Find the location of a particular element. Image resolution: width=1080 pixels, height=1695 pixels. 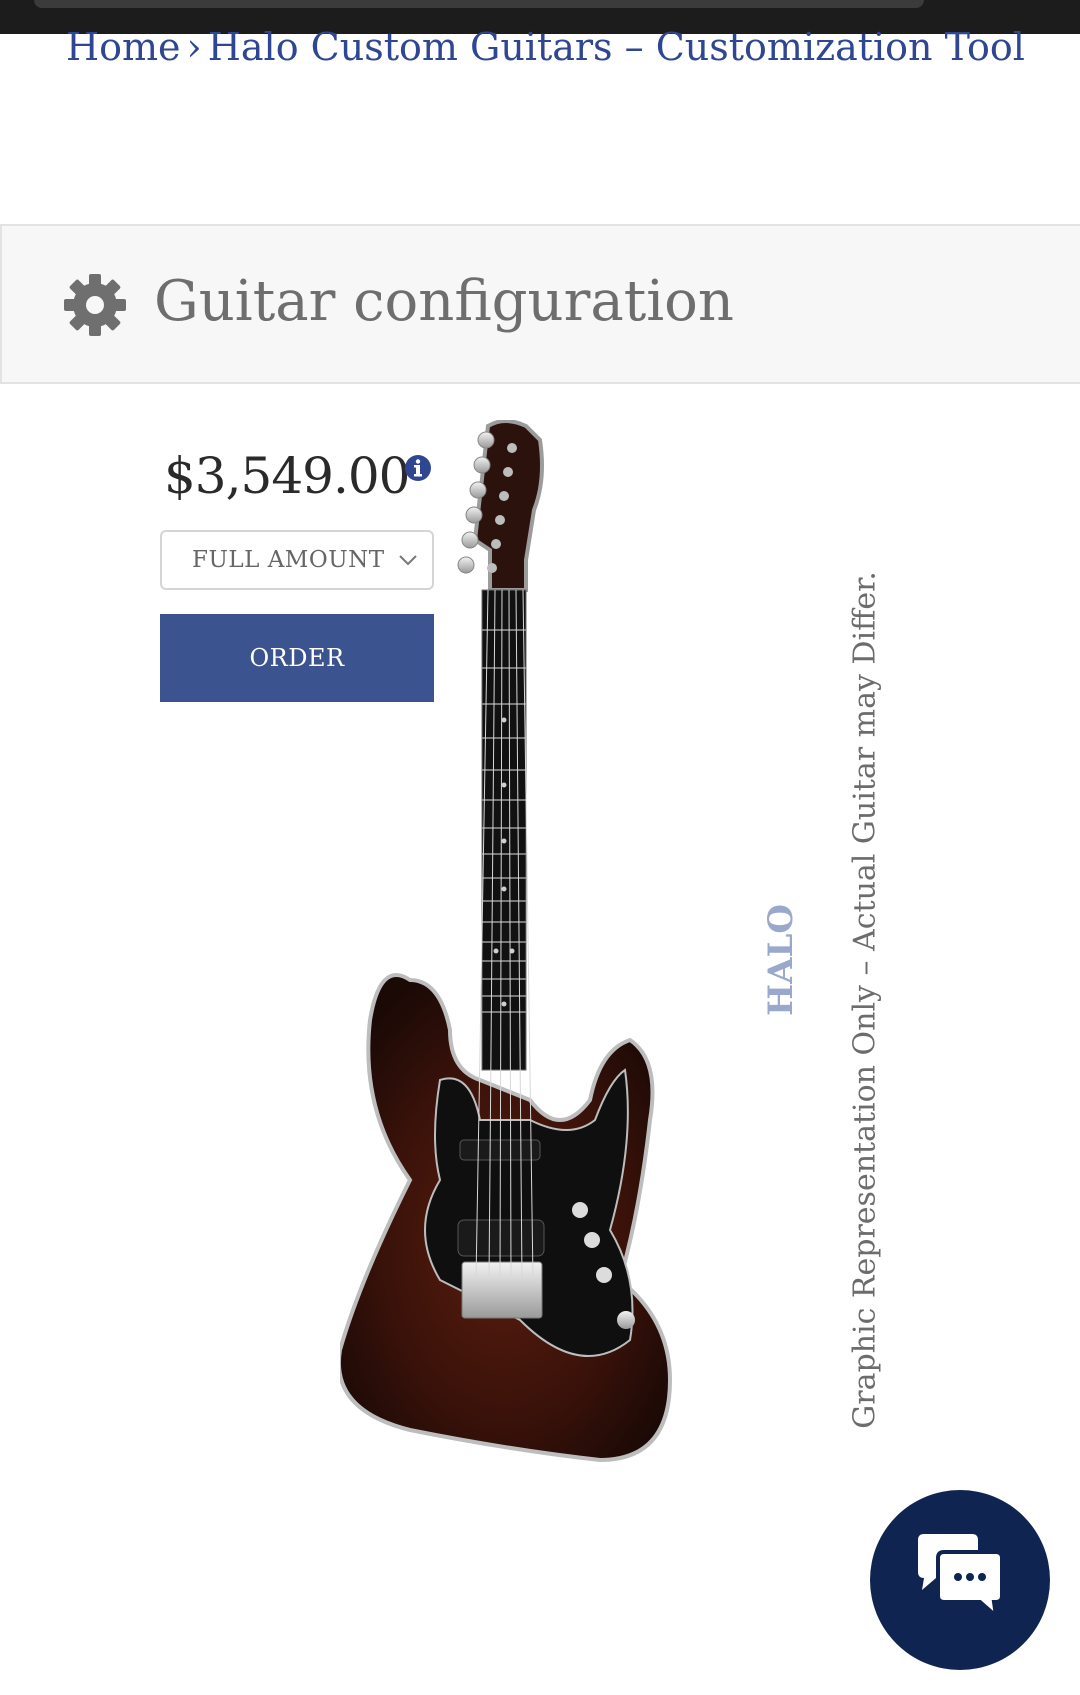

gear-icon is located at coordinates (95, 305).